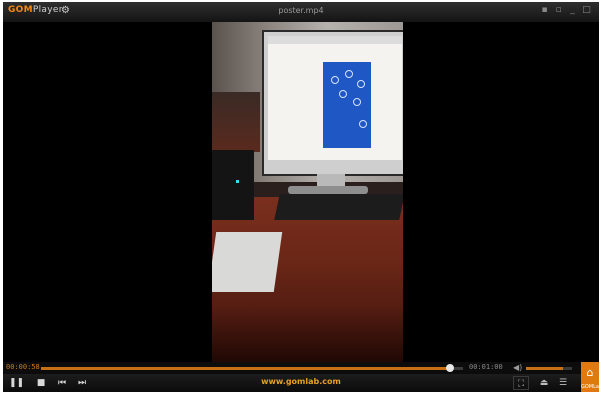 Image resolution: width=602 pixels, height=394 pixels. I want to click on maximize-icon: □, so click(586, 10).